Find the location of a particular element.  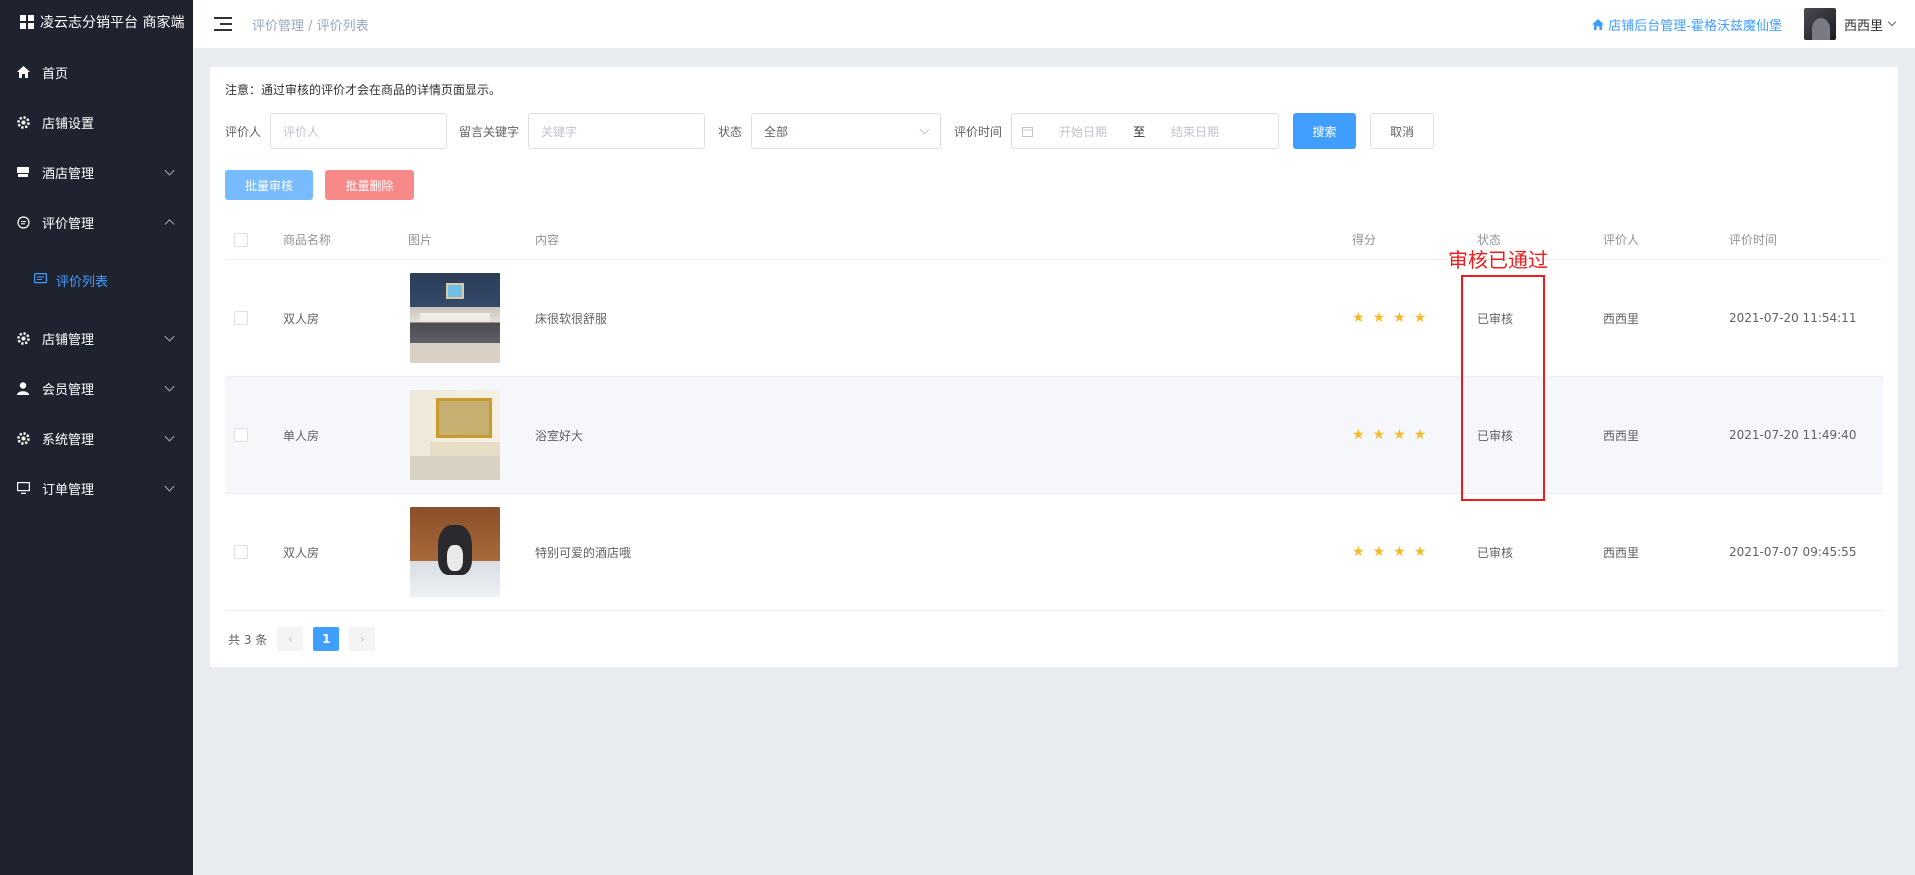

message-icon is located at coordinates (41, 280).